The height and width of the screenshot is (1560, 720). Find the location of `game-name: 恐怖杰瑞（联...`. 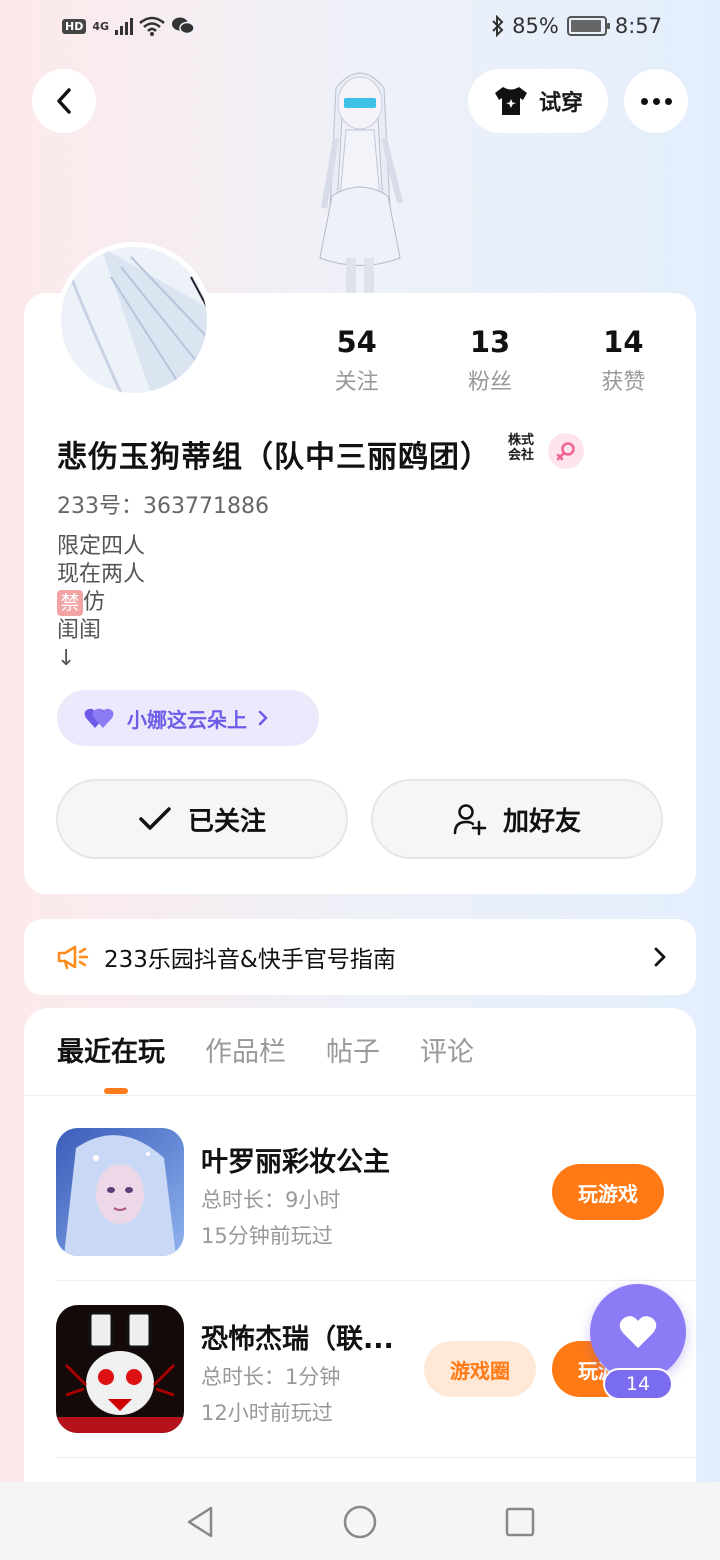

game-name: 恐怖杰瑞（联... is located at coordinates (297, 1339).